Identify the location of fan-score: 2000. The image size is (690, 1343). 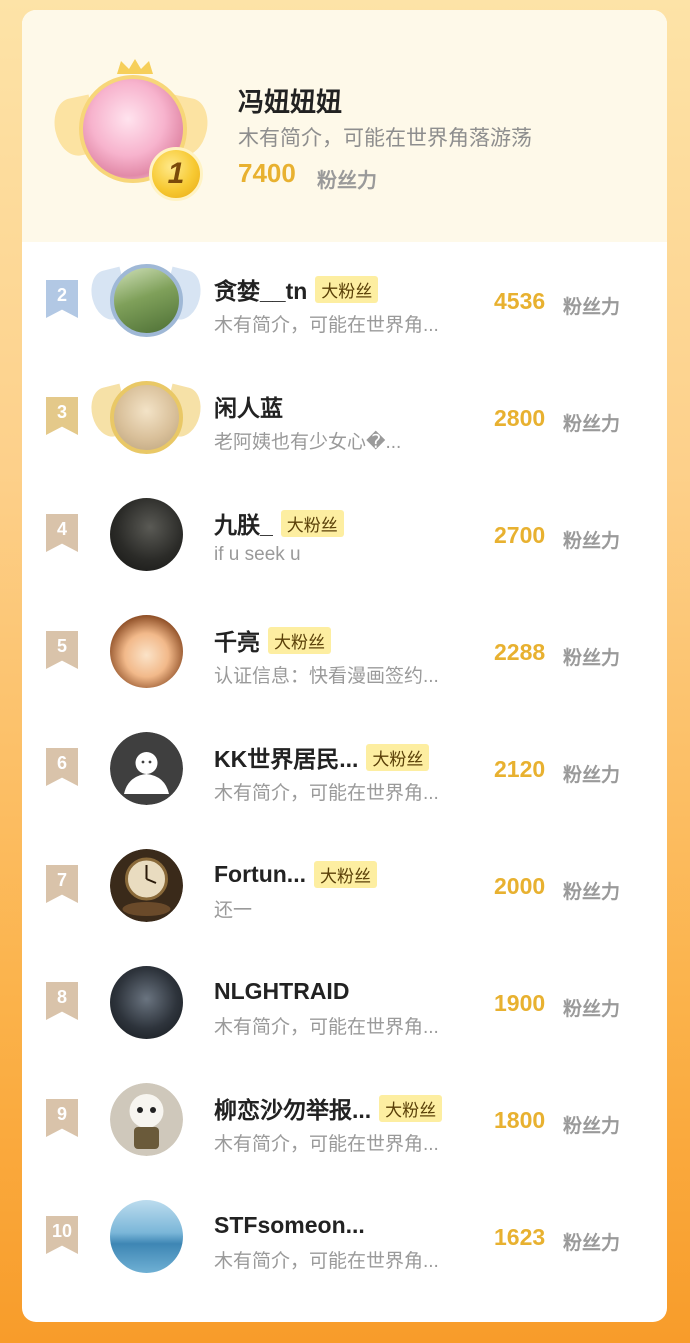
(520, 886).